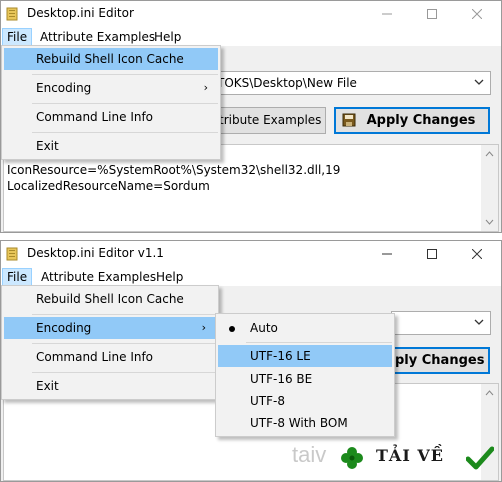  I want to click on path-combobox, so click(441, 323).